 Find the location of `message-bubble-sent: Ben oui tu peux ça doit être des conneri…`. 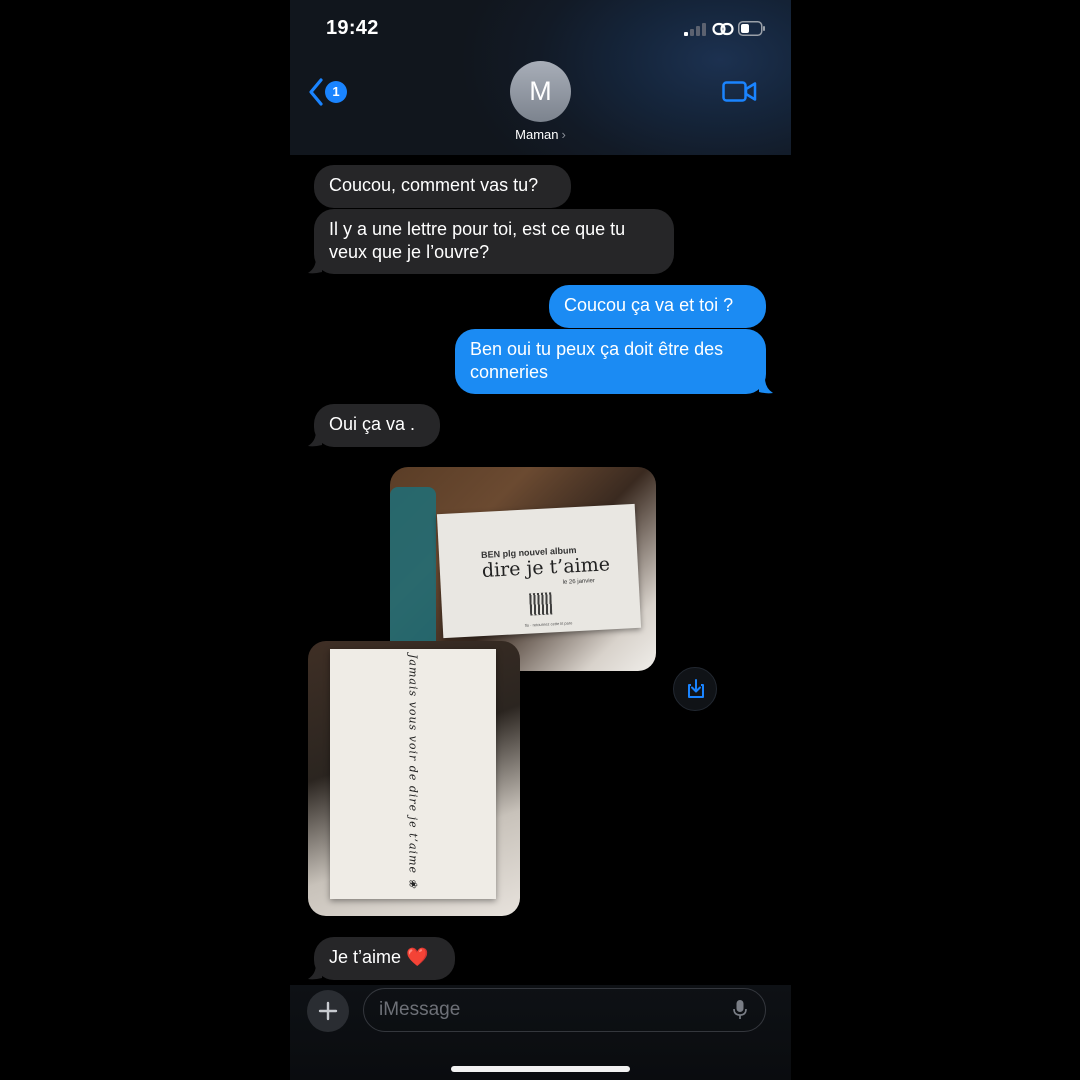

message-bubble-sent: Ben oui tu peux ça doit être des conneri… is located at coordinates (610, 361).